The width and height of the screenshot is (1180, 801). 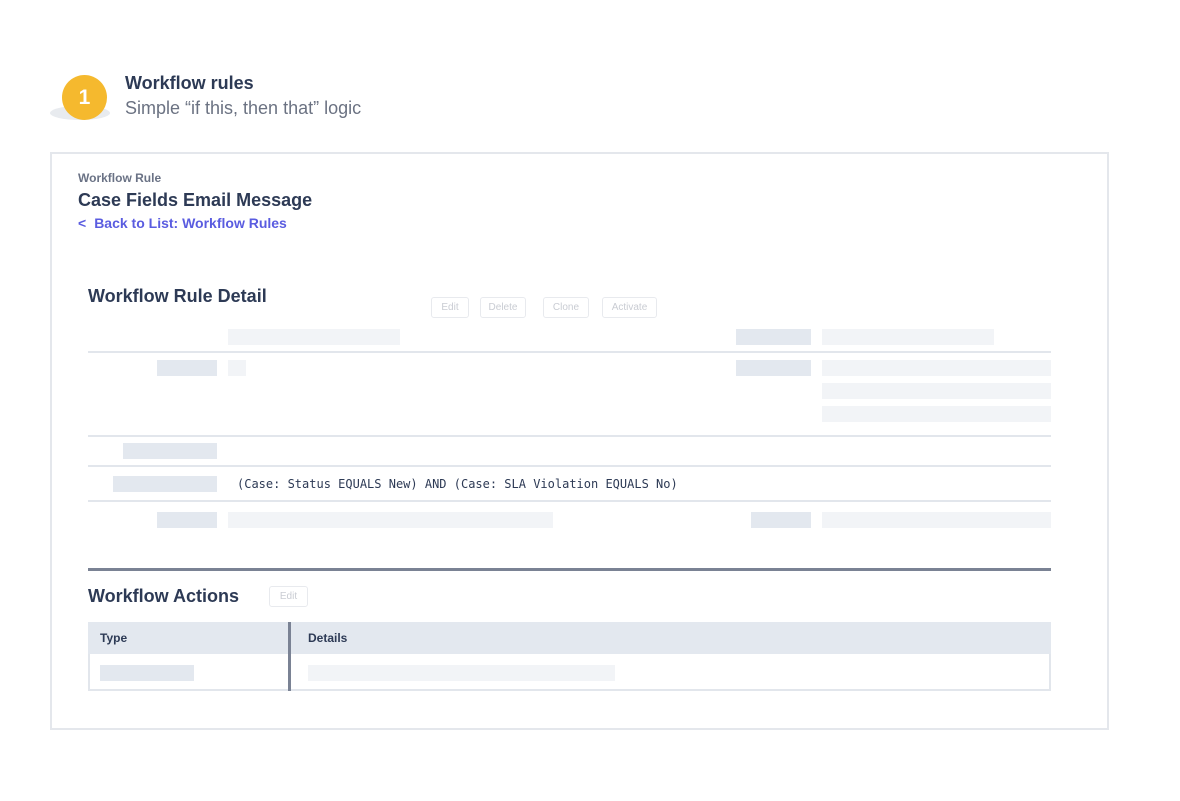 I want to click on edit-button: Edit, so click(x=450, y=307).